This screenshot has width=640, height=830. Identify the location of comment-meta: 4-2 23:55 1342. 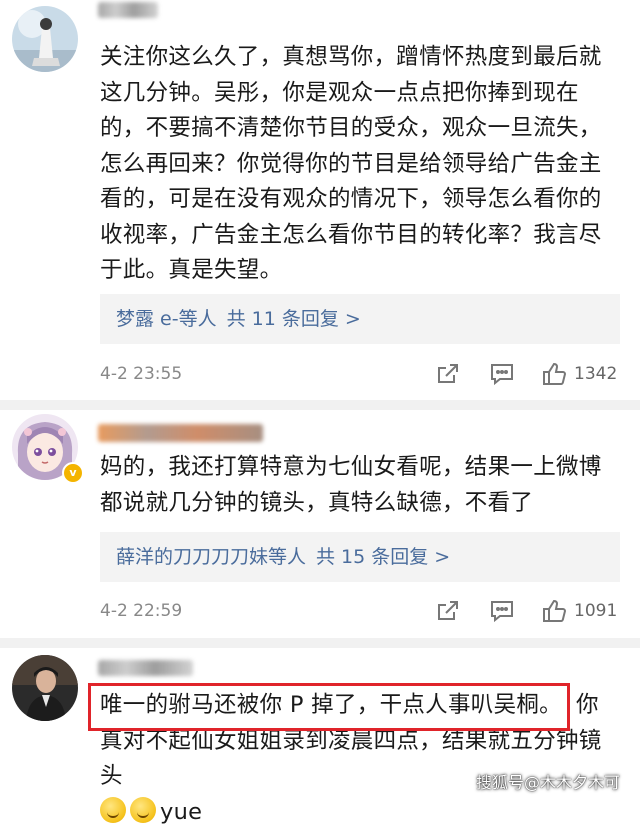
(360, 375).